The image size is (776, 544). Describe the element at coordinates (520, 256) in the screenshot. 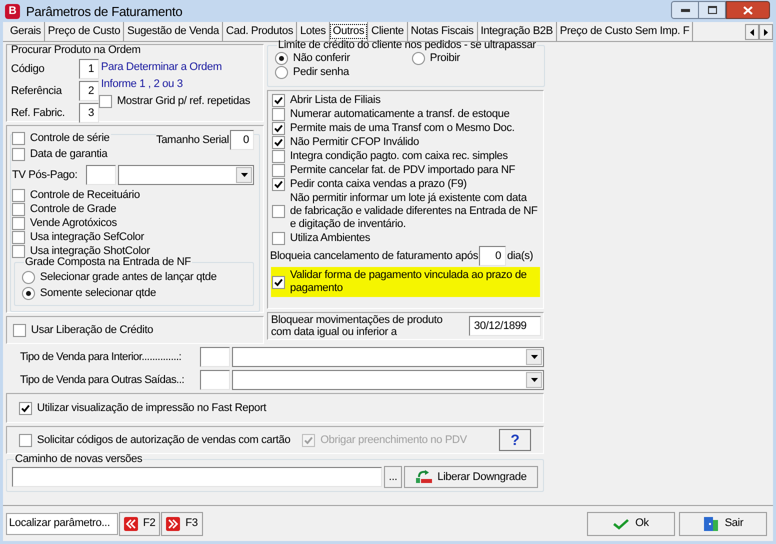

I see `unit-label: dia(s)` at that location.